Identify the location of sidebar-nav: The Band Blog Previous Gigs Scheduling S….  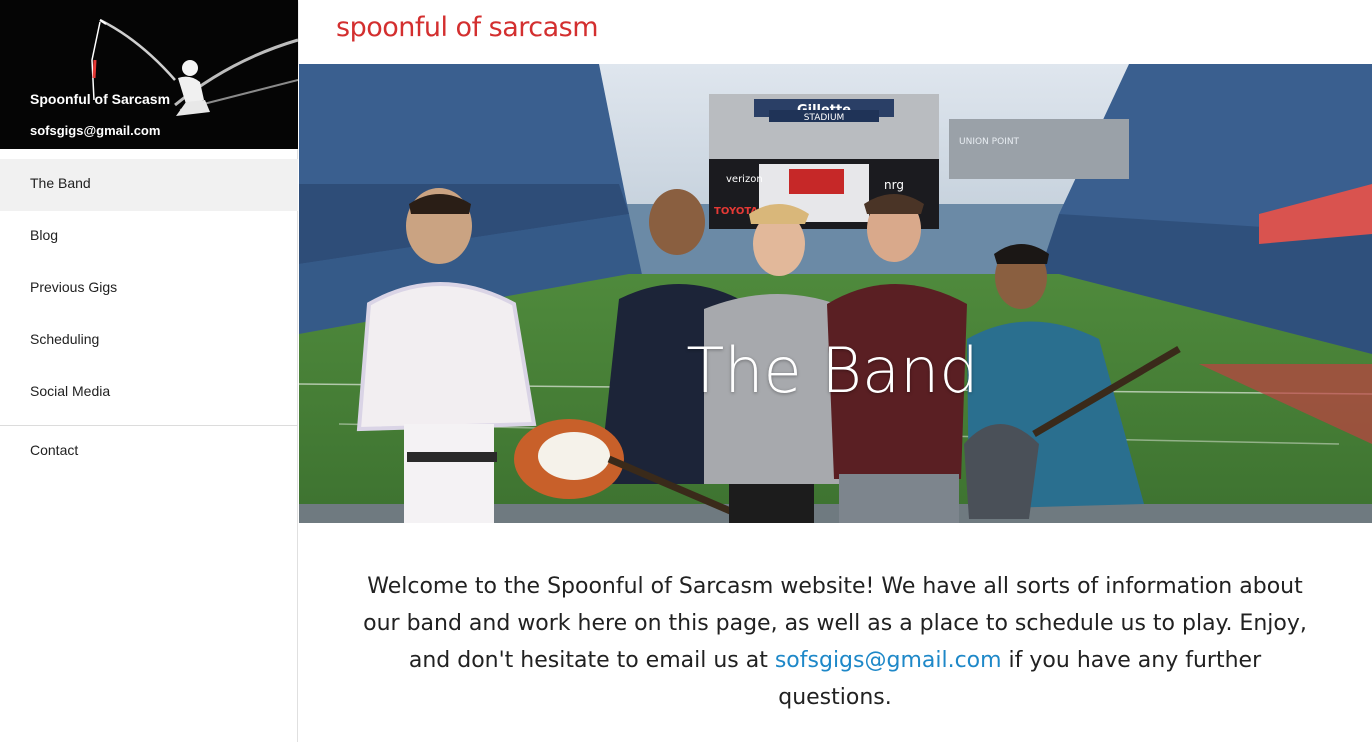
(149, 289).